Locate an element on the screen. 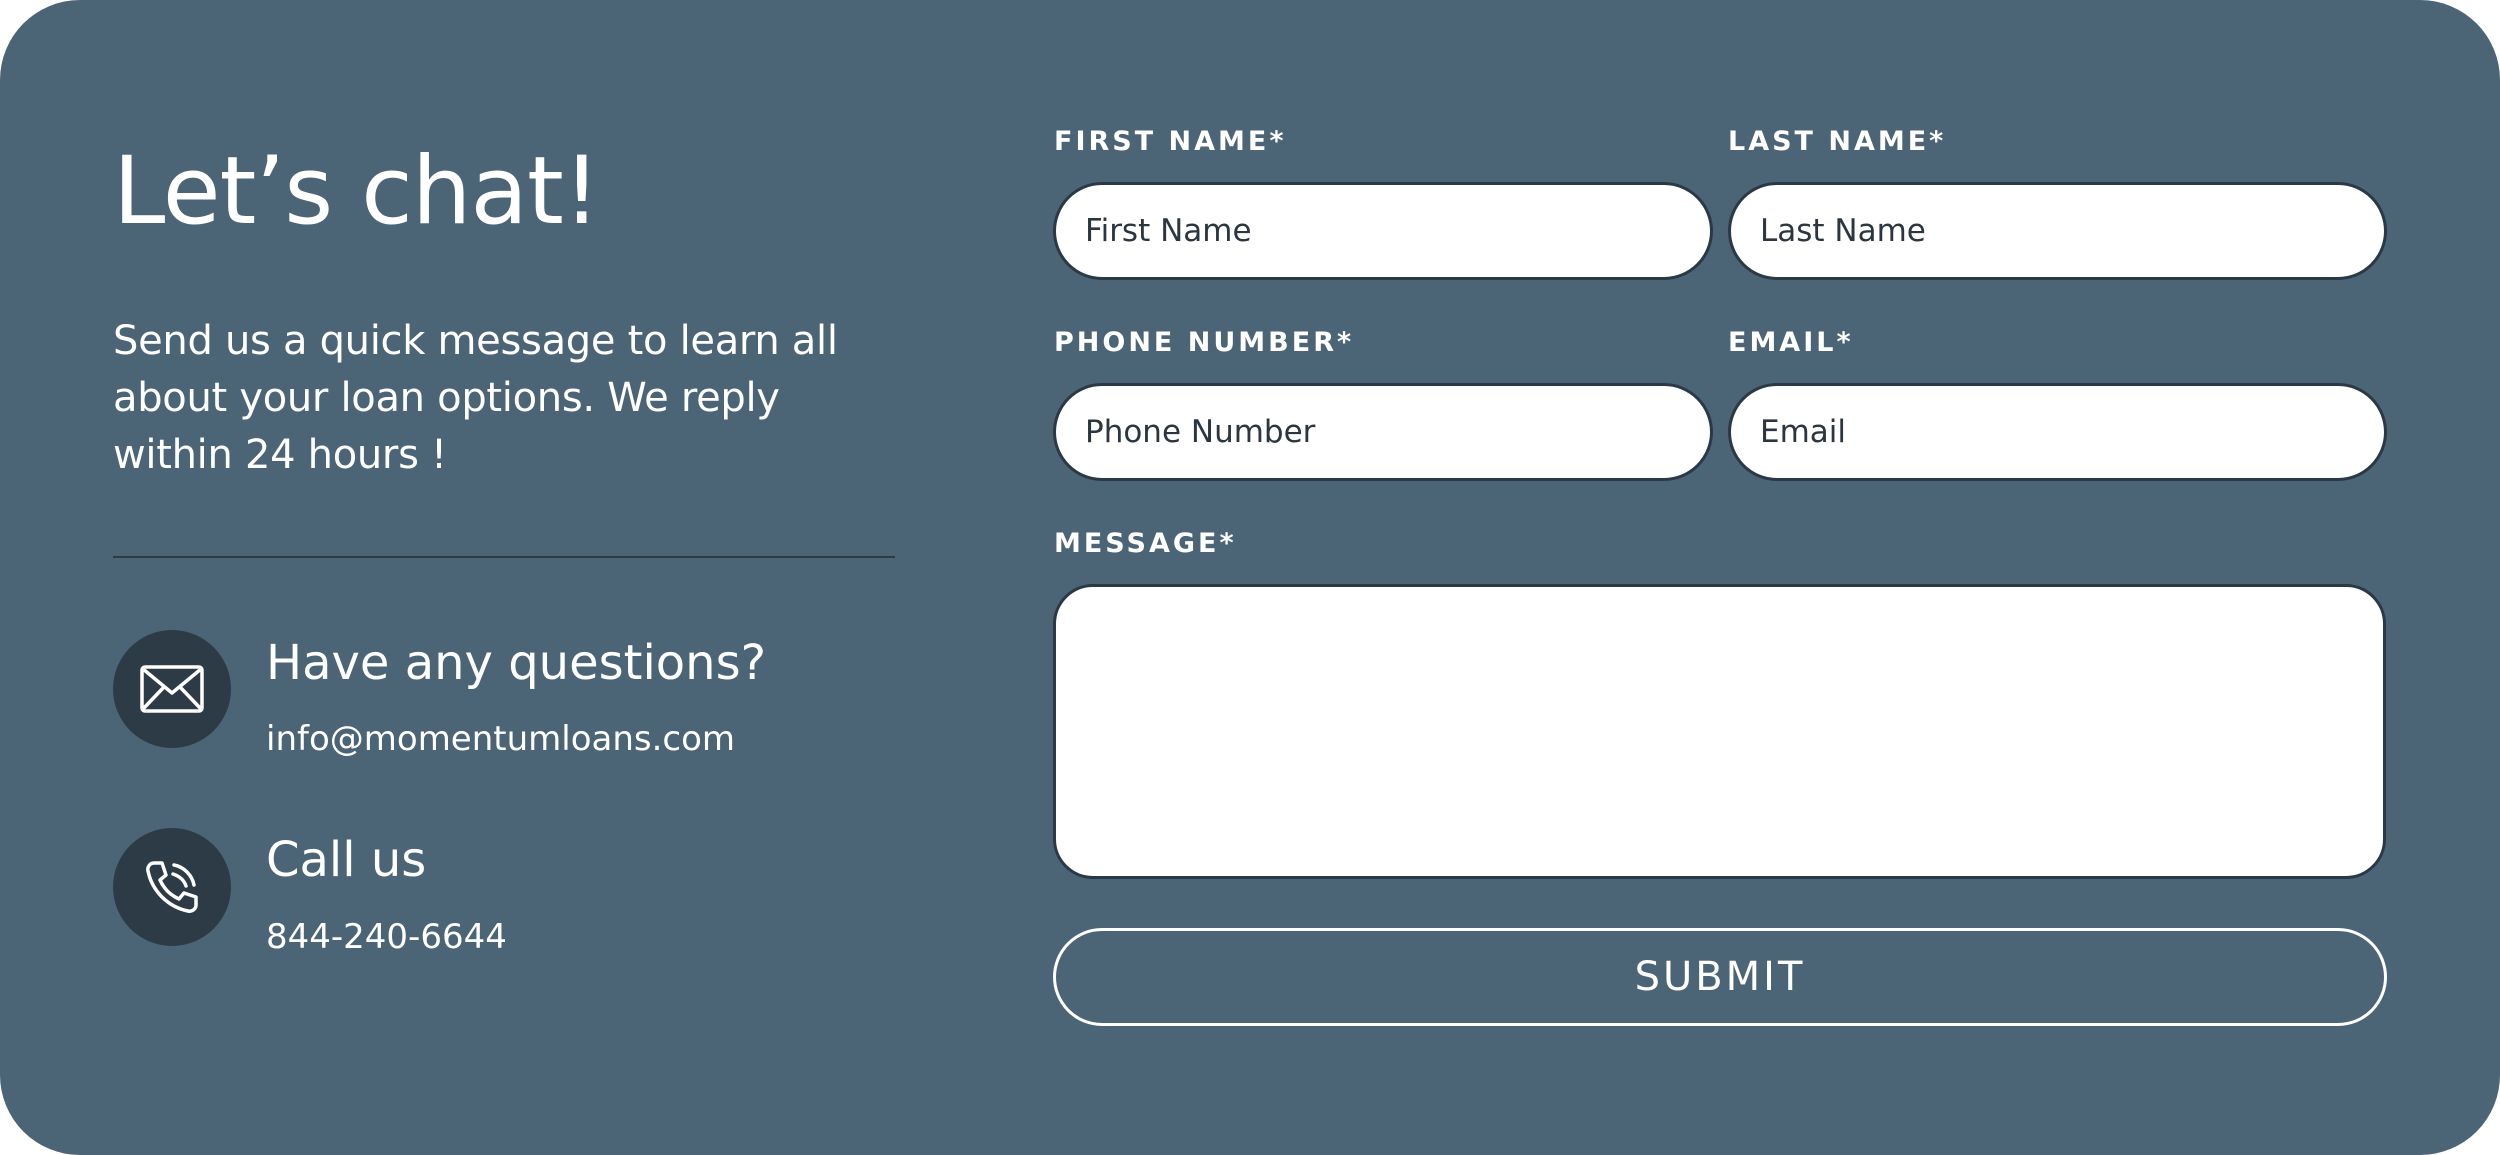 The width and height of the screenshot is (2500, 1155). email-input is located at coordinates (2057, 432).